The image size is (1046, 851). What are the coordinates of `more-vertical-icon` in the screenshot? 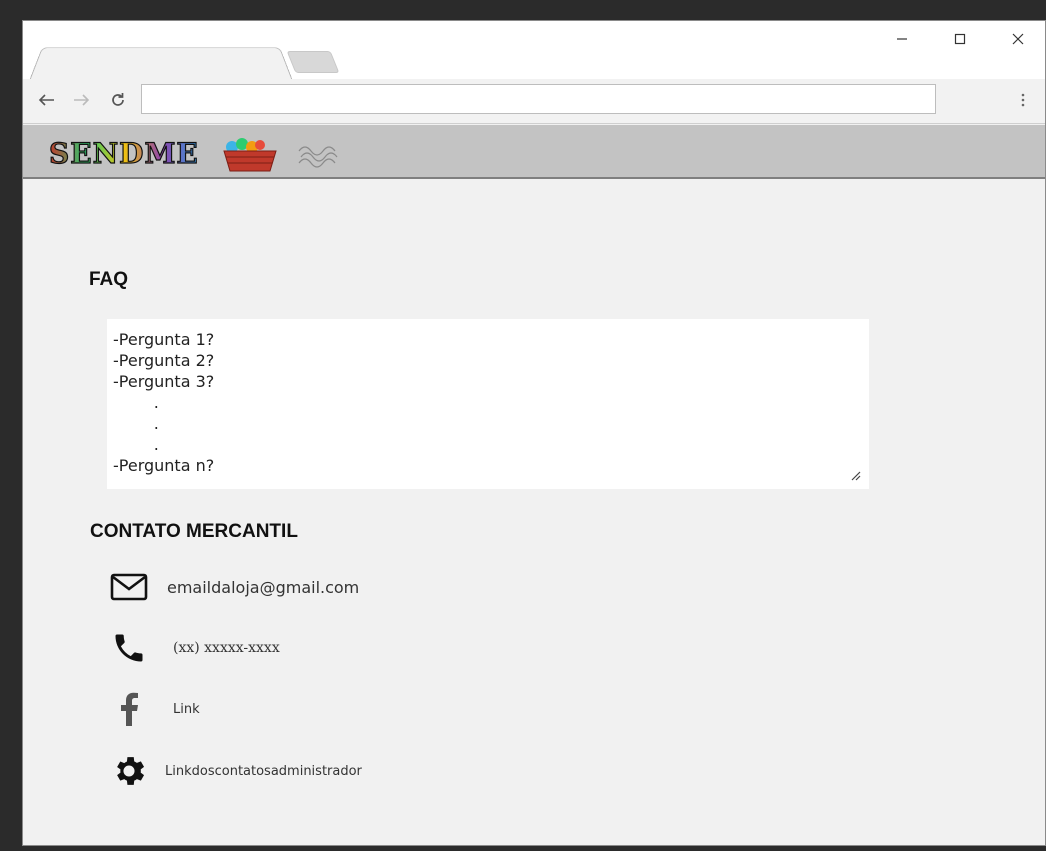 It's located at (1023, 100).